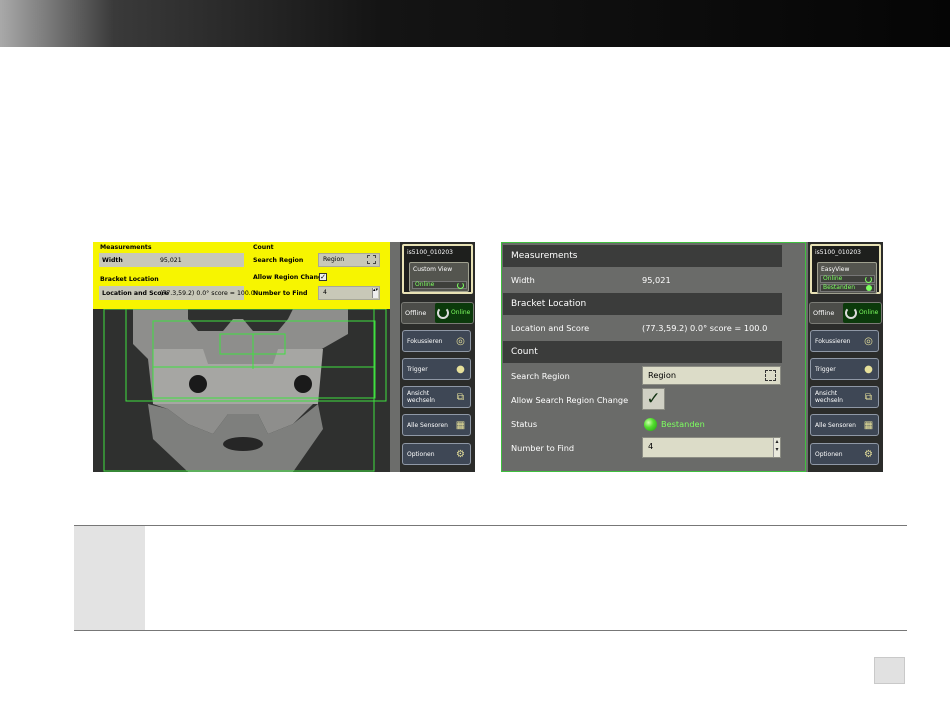 The image size is (950, 713). I want to click on location-value: (77.3,59.2) 0.0° score = 100.0, so click(207, 293).